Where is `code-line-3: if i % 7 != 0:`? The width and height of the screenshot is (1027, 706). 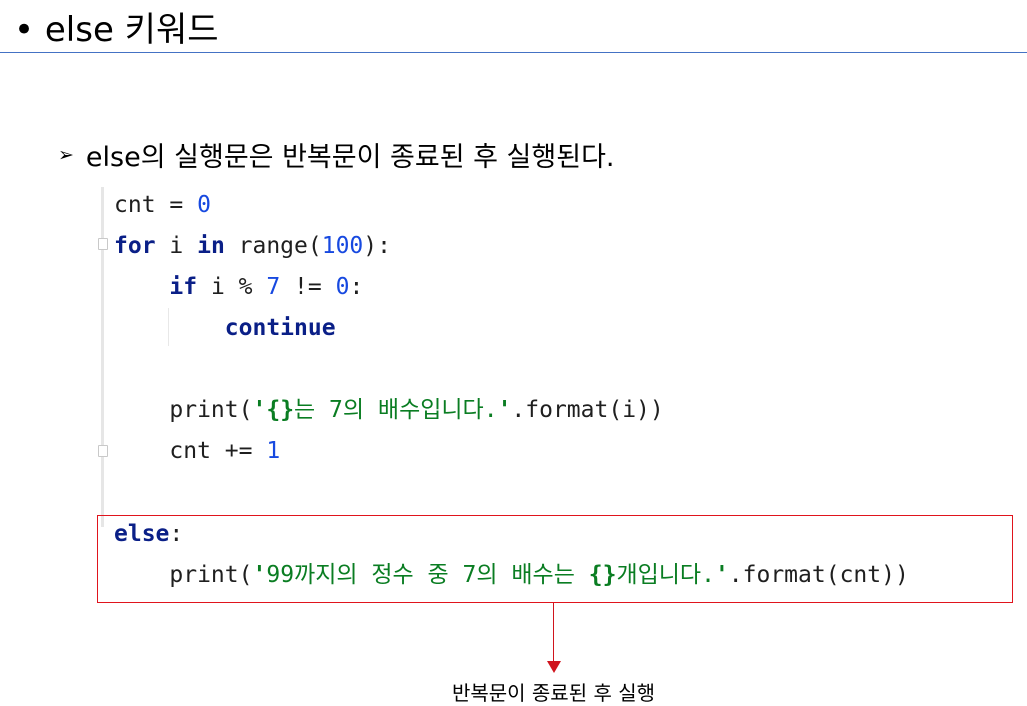 code-line-3: if i % 7 != 0: is located at coordinates (238, 287).